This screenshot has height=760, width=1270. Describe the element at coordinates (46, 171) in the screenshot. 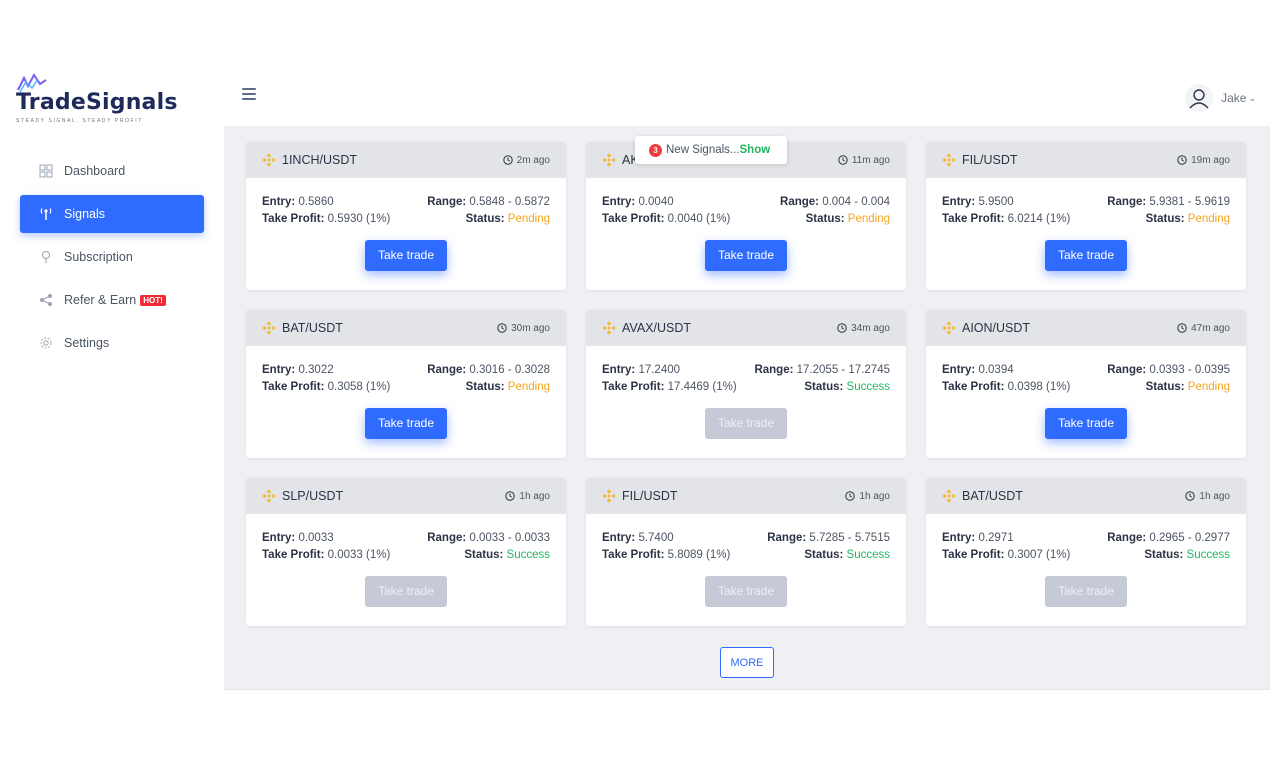

I see `grid-icon` at that location.